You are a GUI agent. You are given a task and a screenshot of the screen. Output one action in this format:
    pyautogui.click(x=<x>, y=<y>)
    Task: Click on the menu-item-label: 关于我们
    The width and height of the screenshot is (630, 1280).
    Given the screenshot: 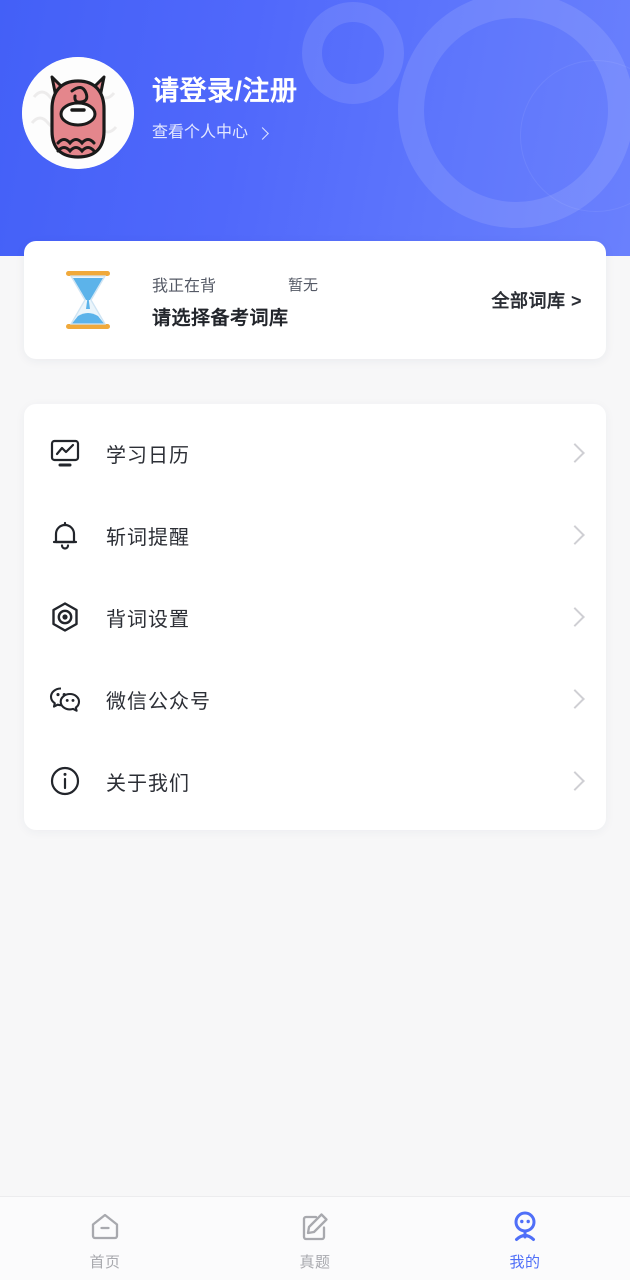 What is the action you would take?
    pyautogui.click(x=148, y=783)
    